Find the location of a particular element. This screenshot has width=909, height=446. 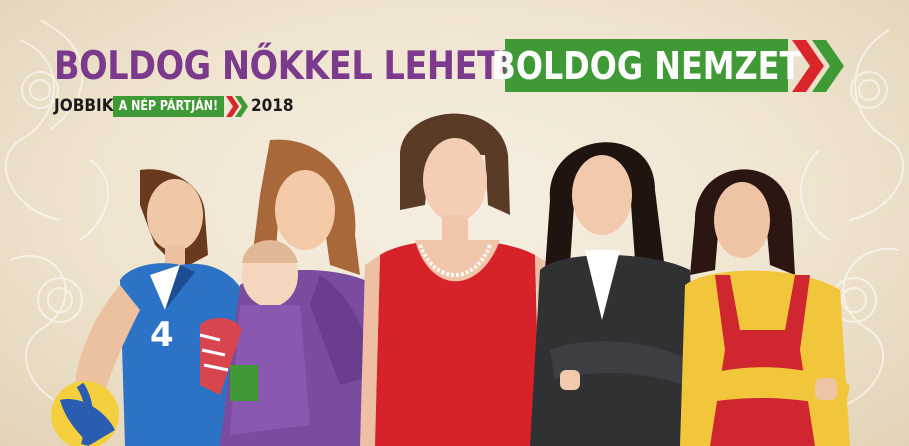

slogan-box: A NÉP PÁRTJÁN! is located at coordinates (168, 106).